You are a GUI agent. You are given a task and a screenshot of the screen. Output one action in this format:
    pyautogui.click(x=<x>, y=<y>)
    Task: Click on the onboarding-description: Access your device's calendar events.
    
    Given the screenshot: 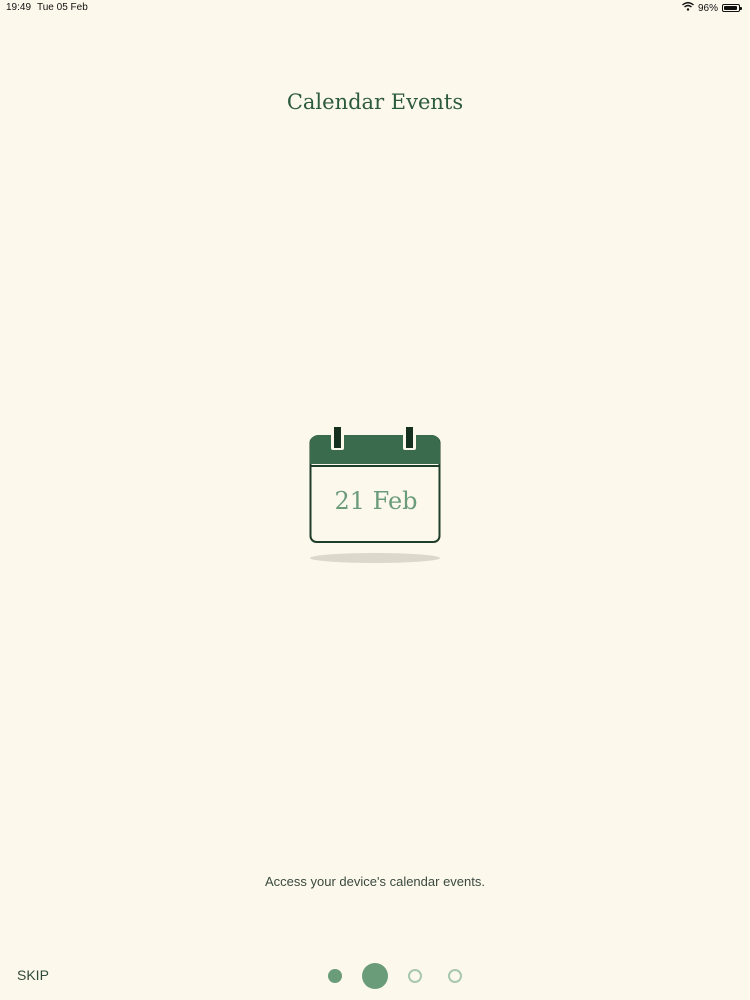 What is the action you would take?
    pyautogui.click(x=375, y=881)
    